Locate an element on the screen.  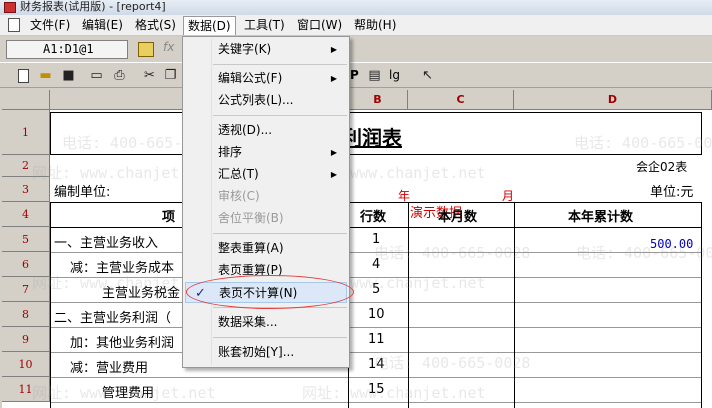
row-header-5: 5 is located at coordinates (26, 239).